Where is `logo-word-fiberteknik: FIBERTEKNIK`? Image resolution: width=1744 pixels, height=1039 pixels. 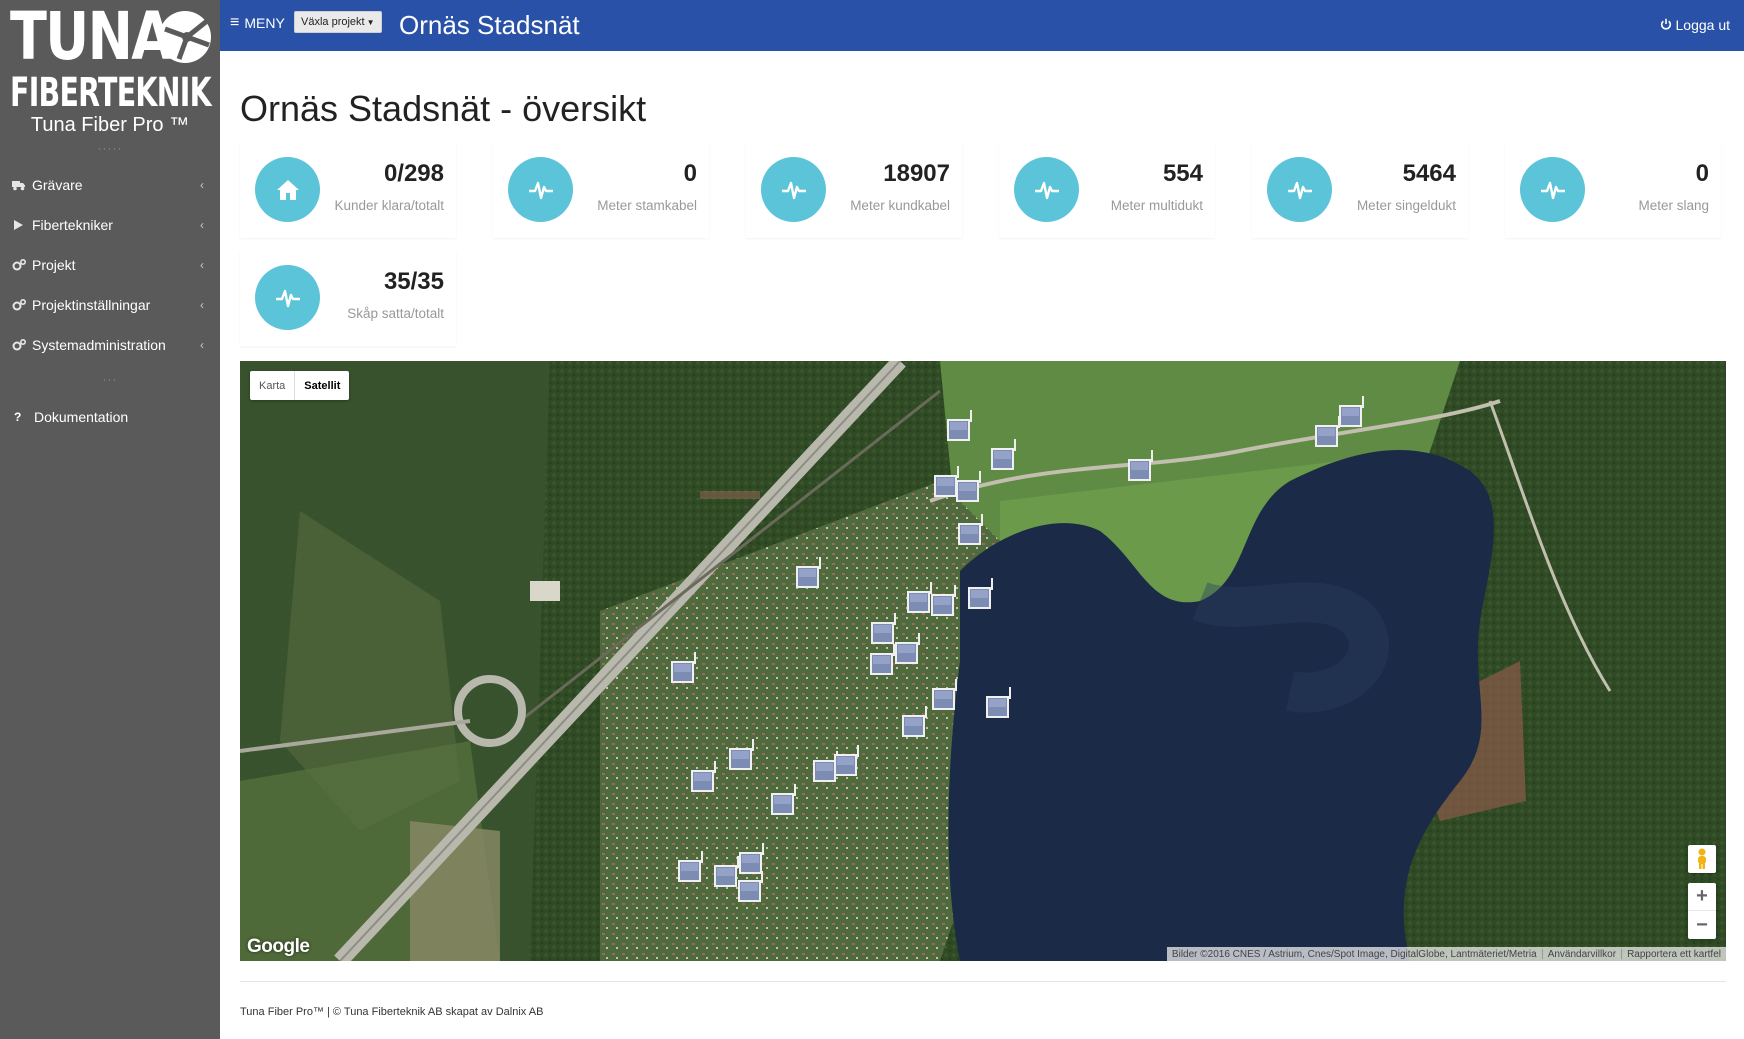
logo-word-fiberteknik: FIBERTEKNIK is located at coordinates (111, 93).